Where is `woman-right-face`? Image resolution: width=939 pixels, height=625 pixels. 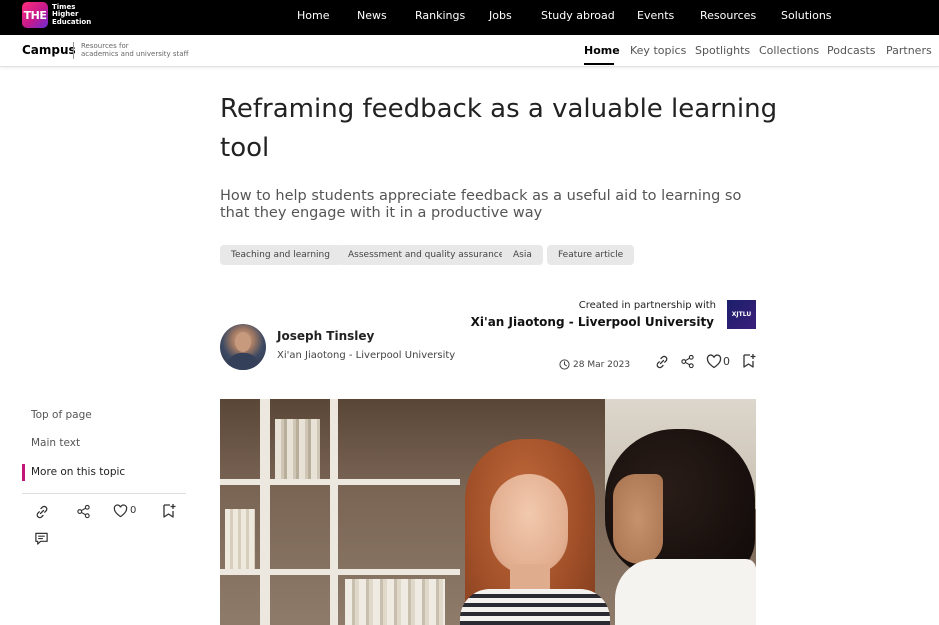 woman-right-face is located at coordinates (638, 519).